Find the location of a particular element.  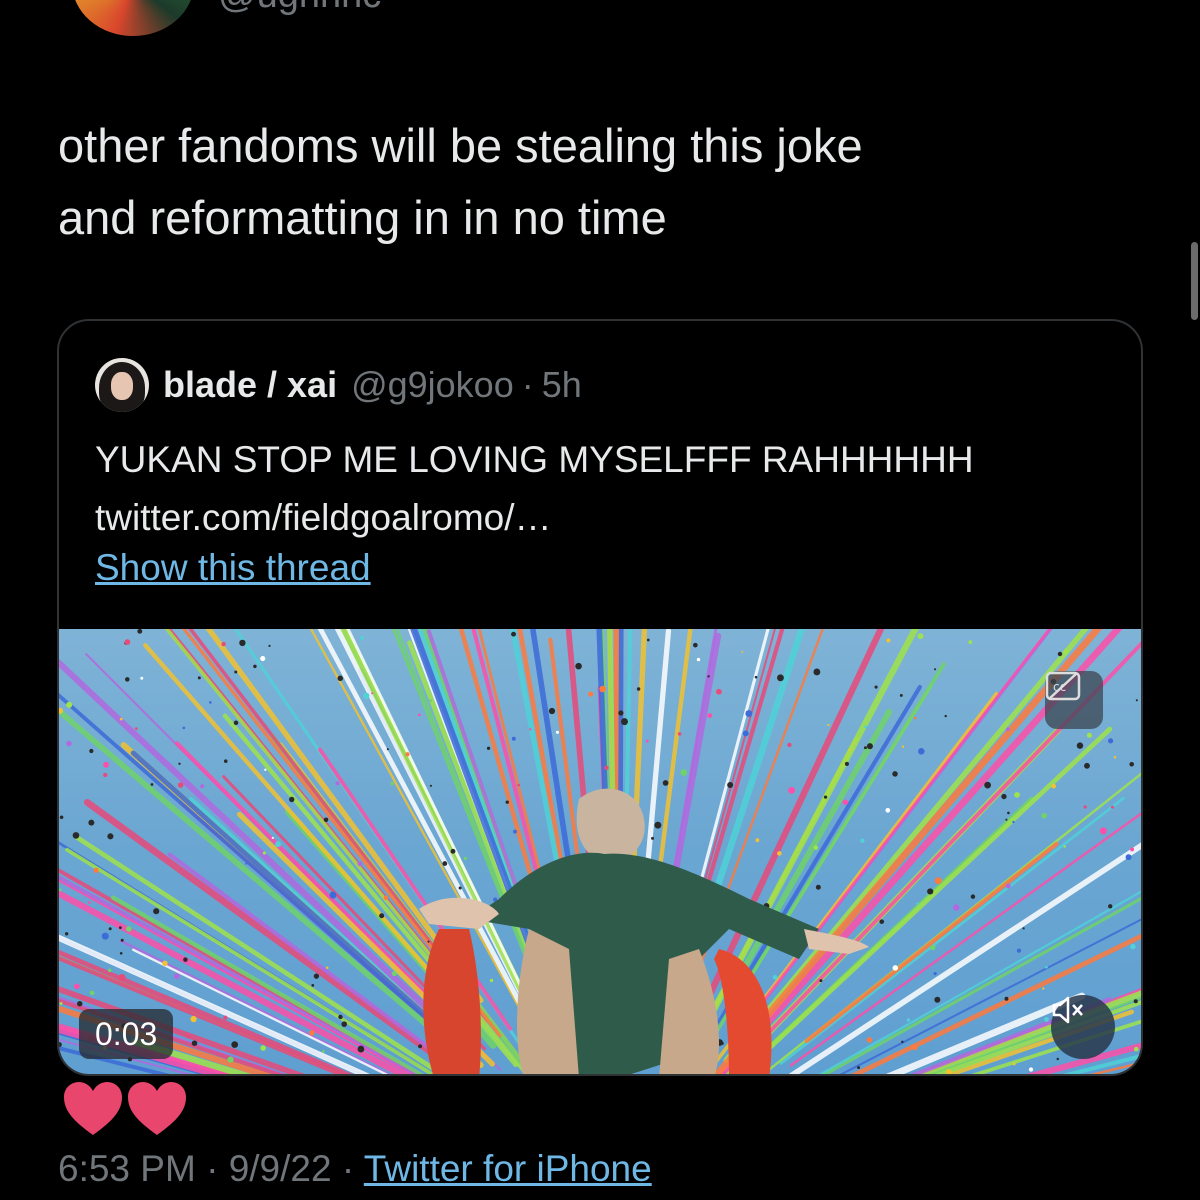

tweet-time: 6:53 PM is located at coordinates (127, 1168).